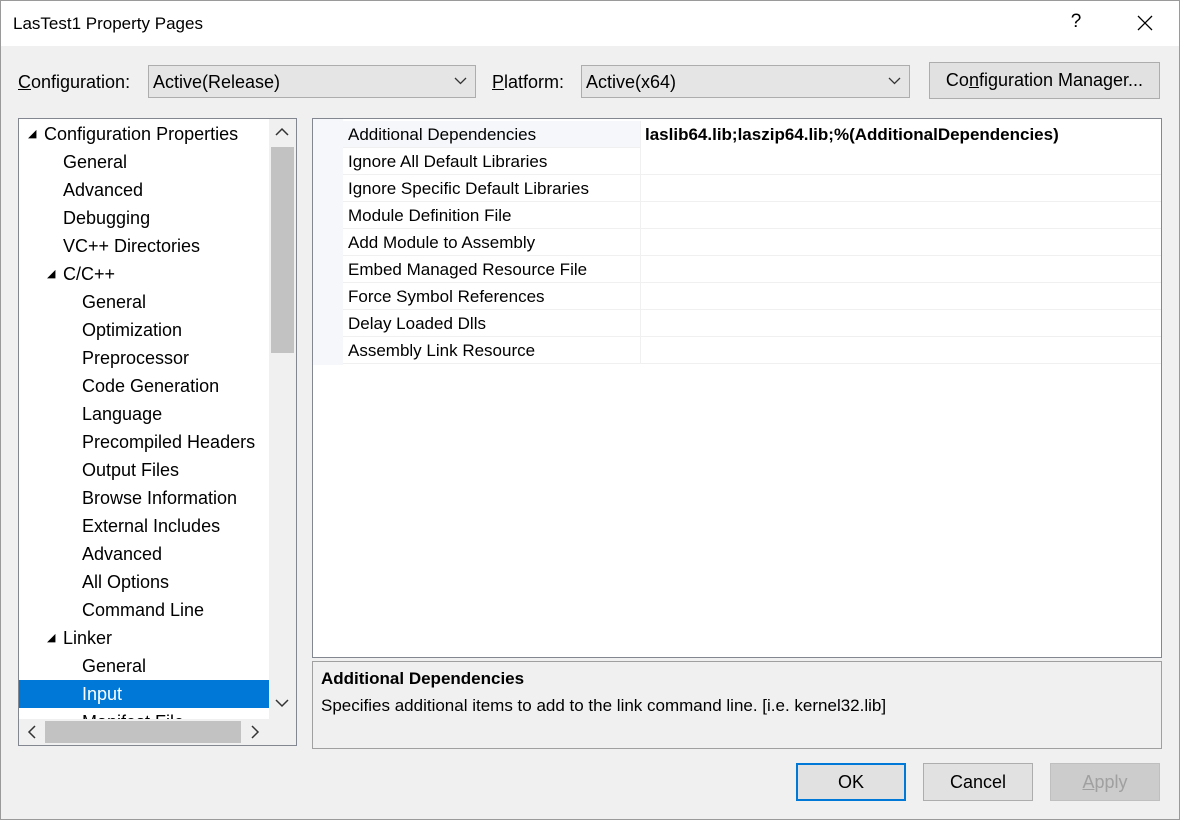  Describe the element at coordinates (1105, 782) in the screenshot. I see `apply-button: Apply` at that location.